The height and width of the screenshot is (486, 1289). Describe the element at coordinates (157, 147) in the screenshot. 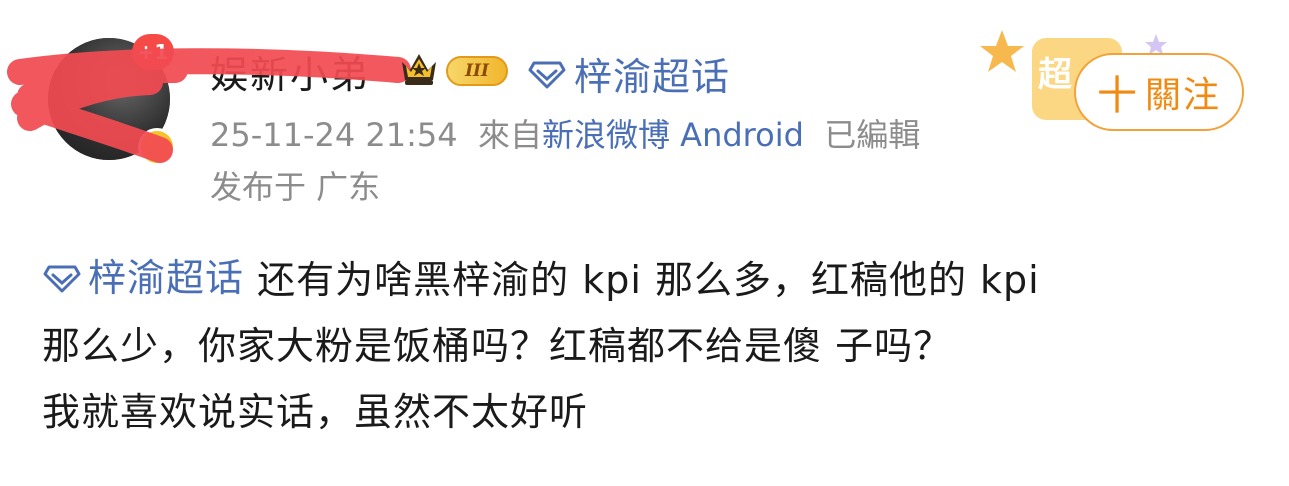

I see `vip-dot-icon` at that location.